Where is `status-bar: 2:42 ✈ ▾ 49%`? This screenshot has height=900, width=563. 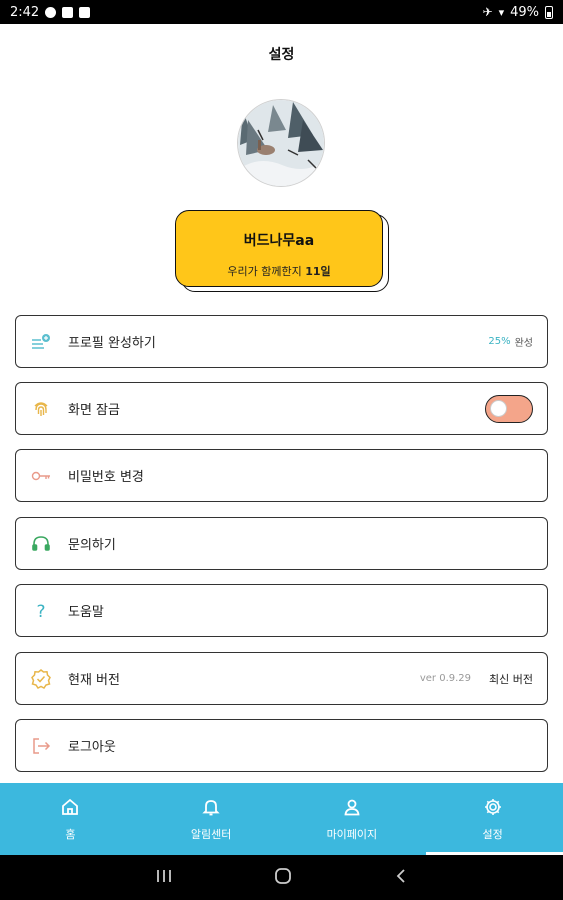 status-bar: 2:42 ✈ ▾ 49% is located at coordinates (281, 12).